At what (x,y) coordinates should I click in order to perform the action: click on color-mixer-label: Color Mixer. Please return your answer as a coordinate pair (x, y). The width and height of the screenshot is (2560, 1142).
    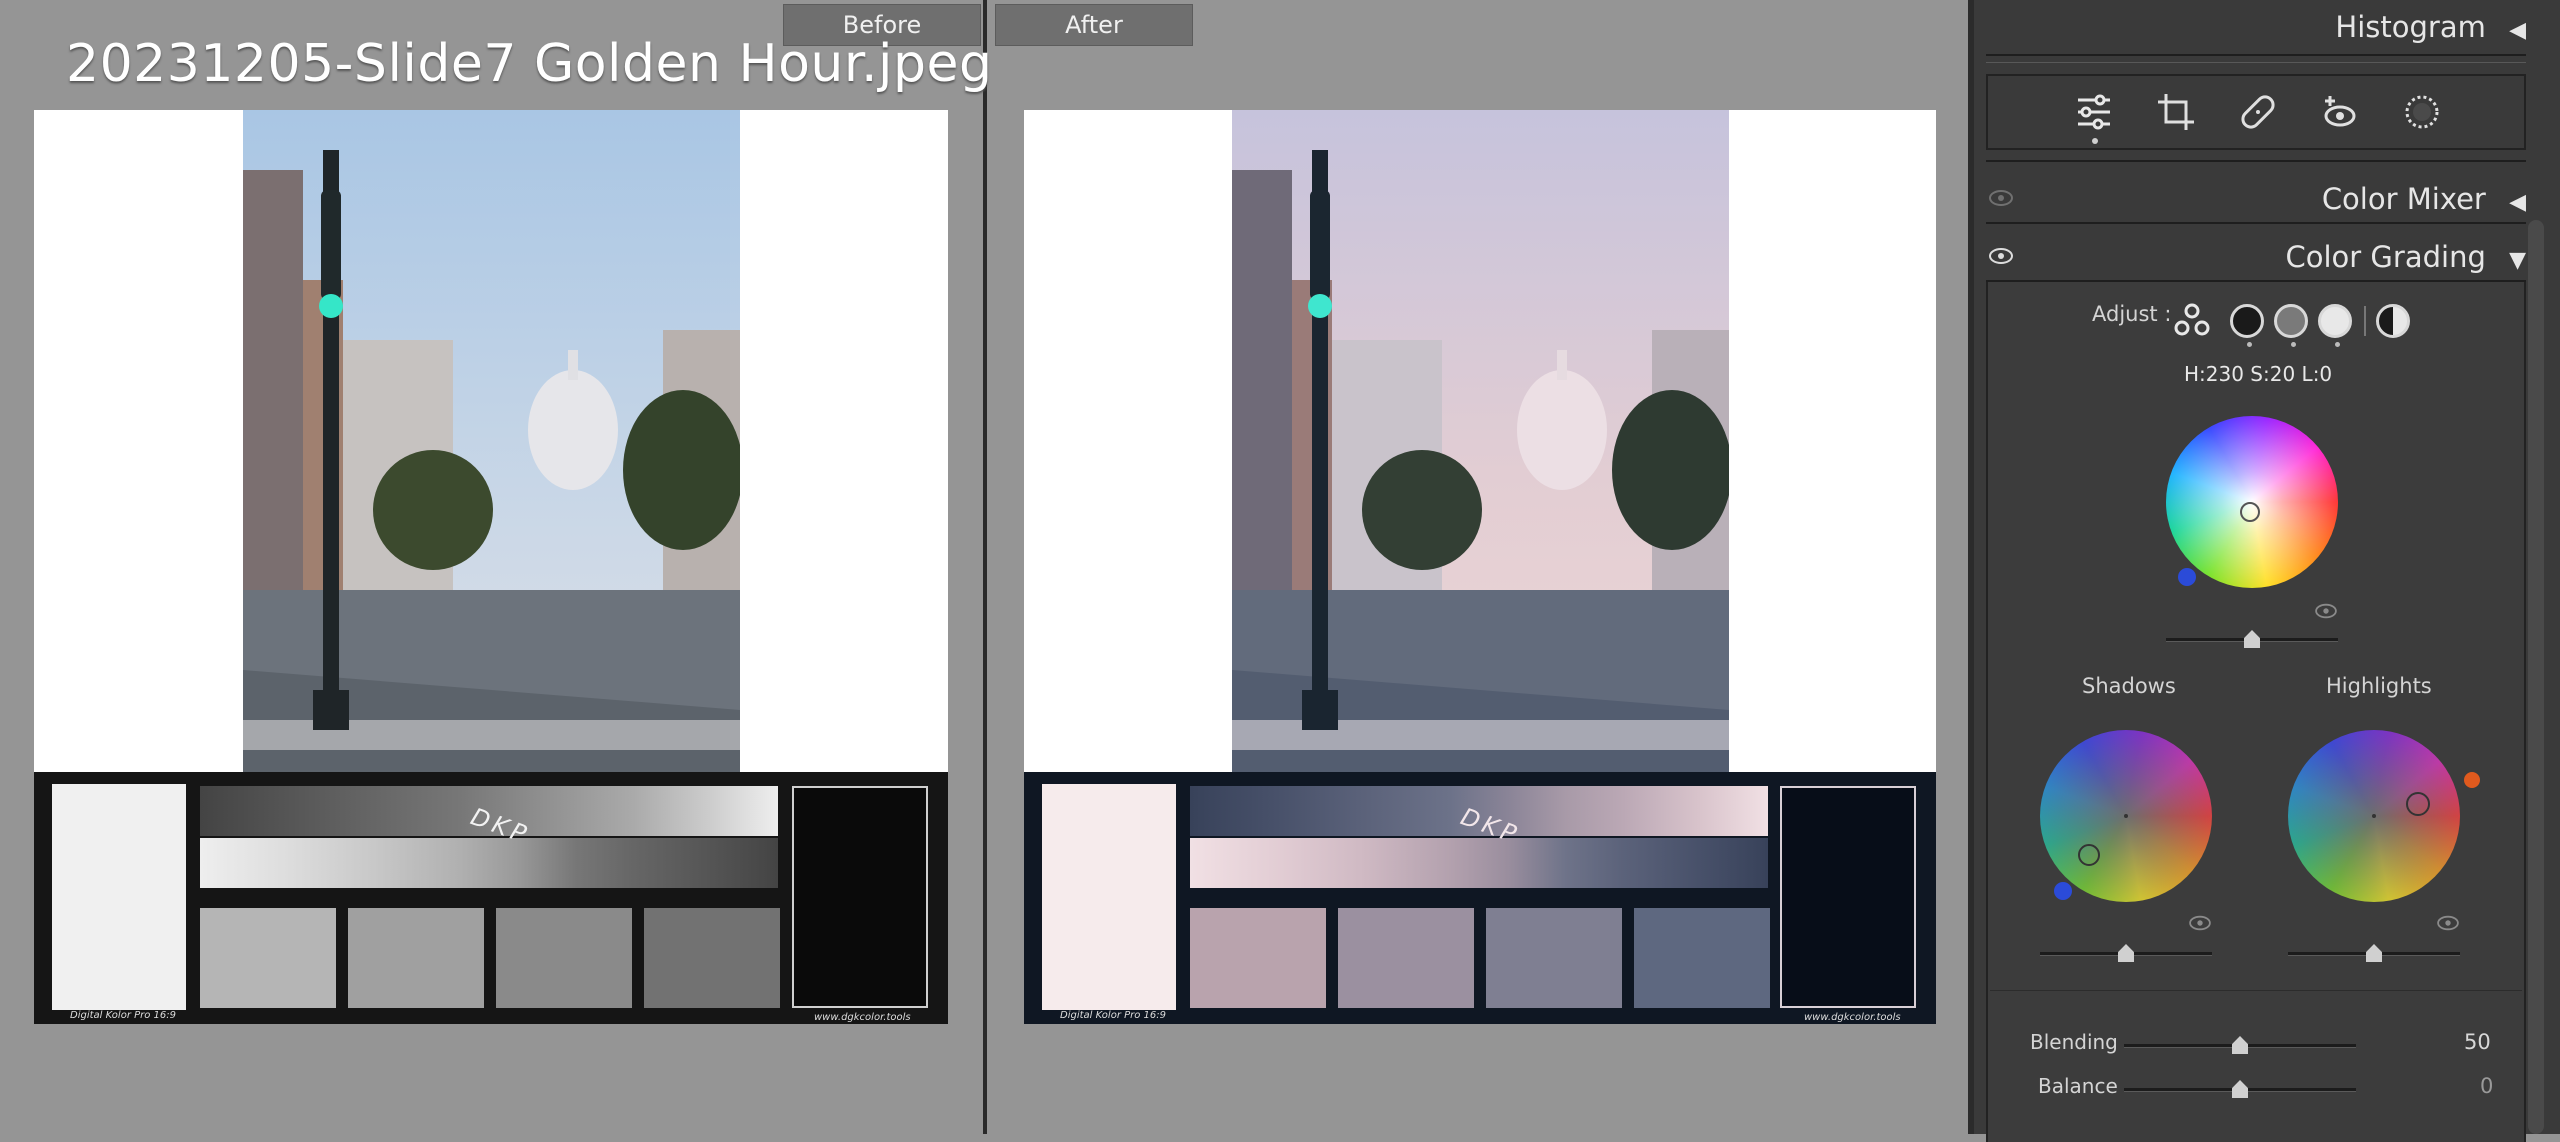
    Looking at the image, I should click on (2403, 199).